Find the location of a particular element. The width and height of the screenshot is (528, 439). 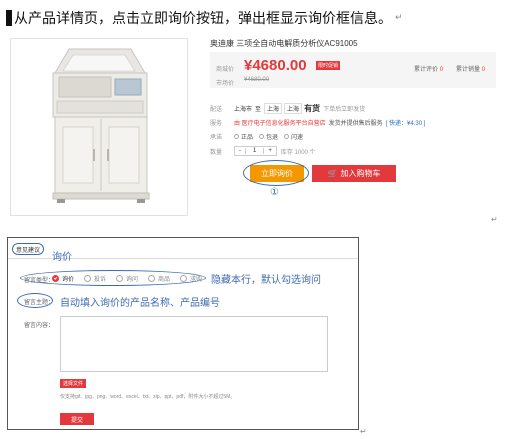

annotation-number: ① is located at coordinates (274, 192).